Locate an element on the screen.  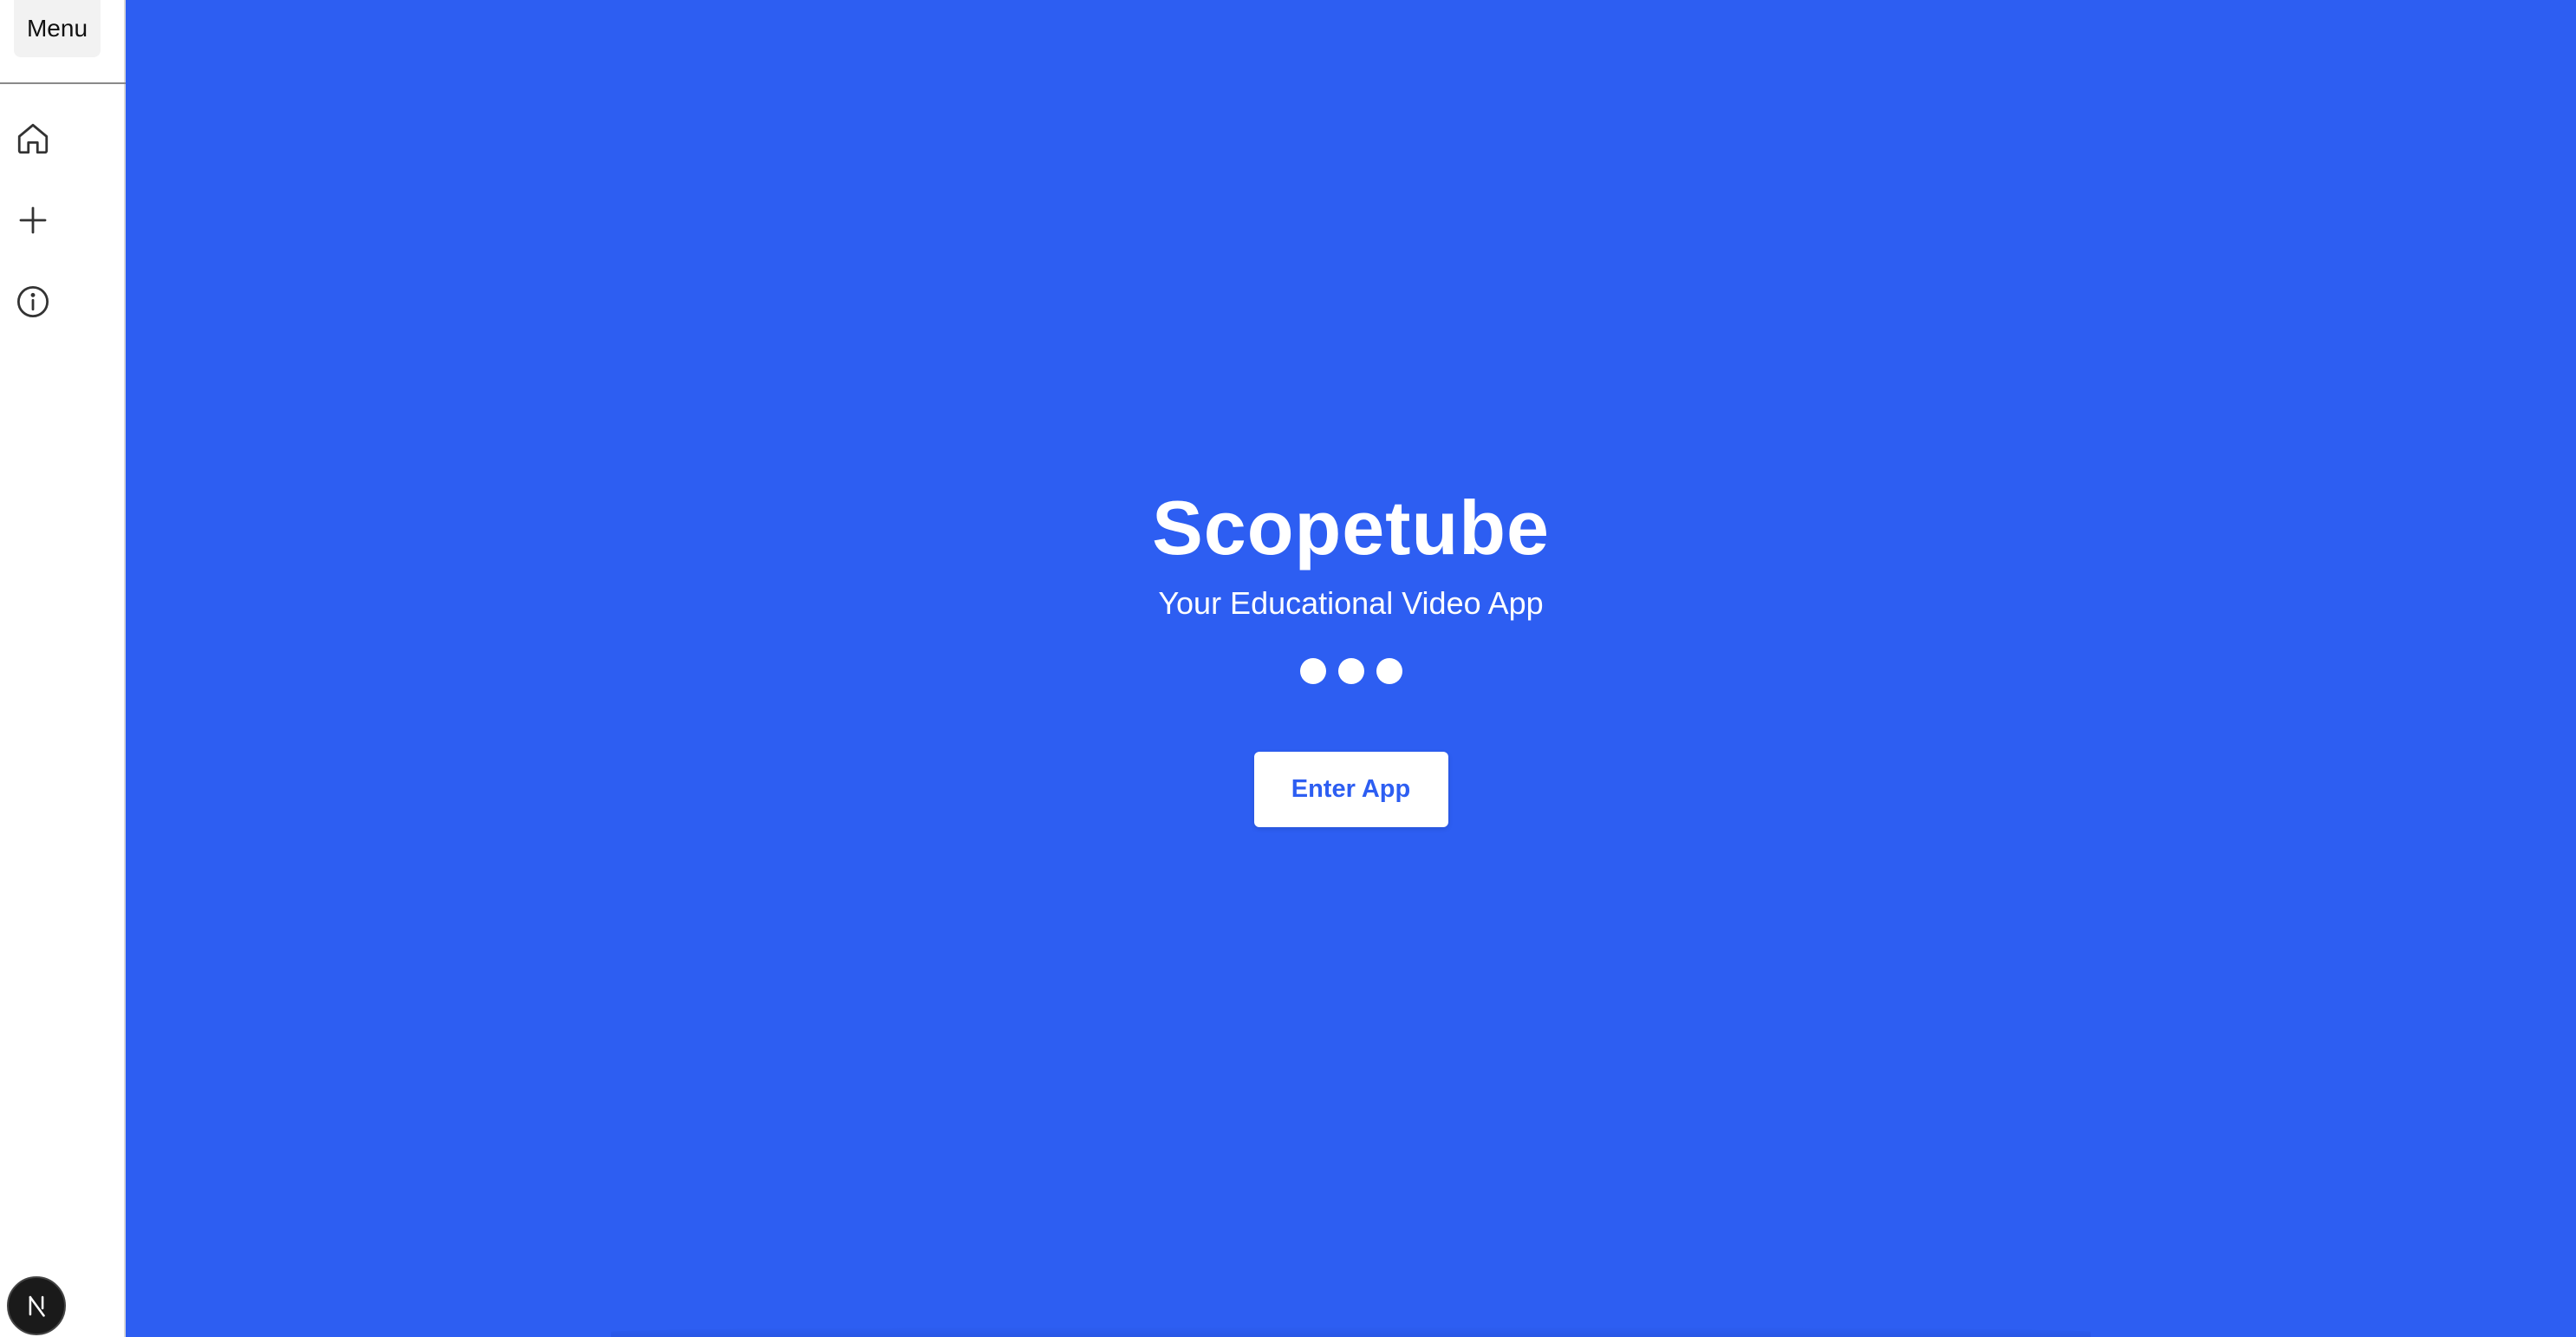
app-title: Scopetube is located at coordinates (1351, 528).